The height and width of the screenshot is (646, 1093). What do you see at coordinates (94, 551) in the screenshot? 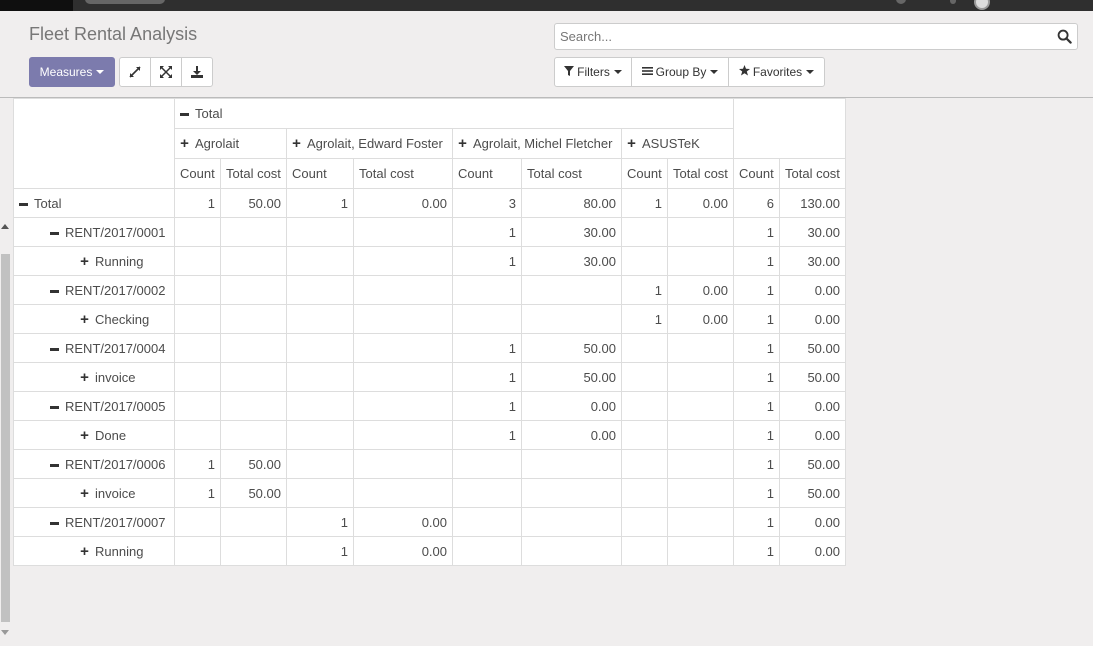
I see `row-header: + Running` at bounding box center [94, 551].